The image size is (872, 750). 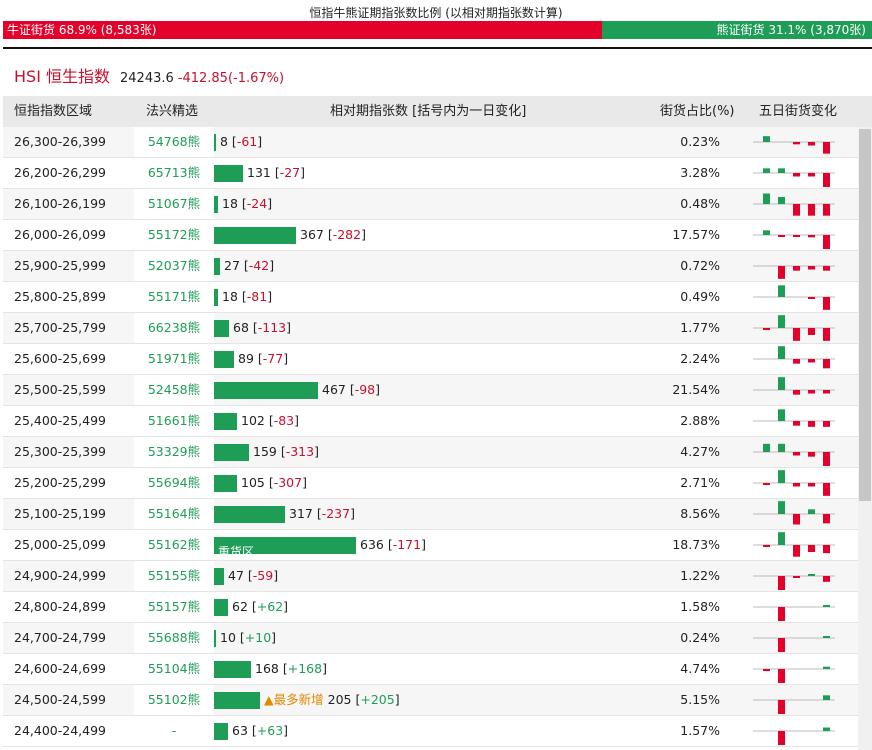 I want to click on warrant-code-link: 65713熊, so click(x=174, y=173).